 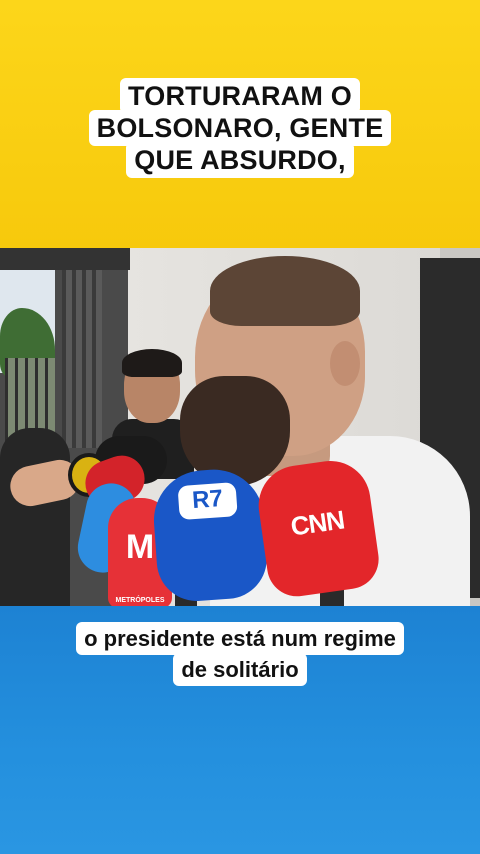 I want to click on metropoles-wordmark: METRÓPOLES, so click(x=140, y=600).